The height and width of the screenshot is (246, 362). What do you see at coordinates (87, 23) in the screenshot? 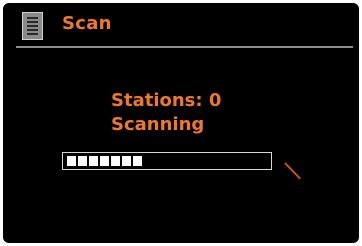
I see `page-title: Scan` at bounding box center [87, 23].